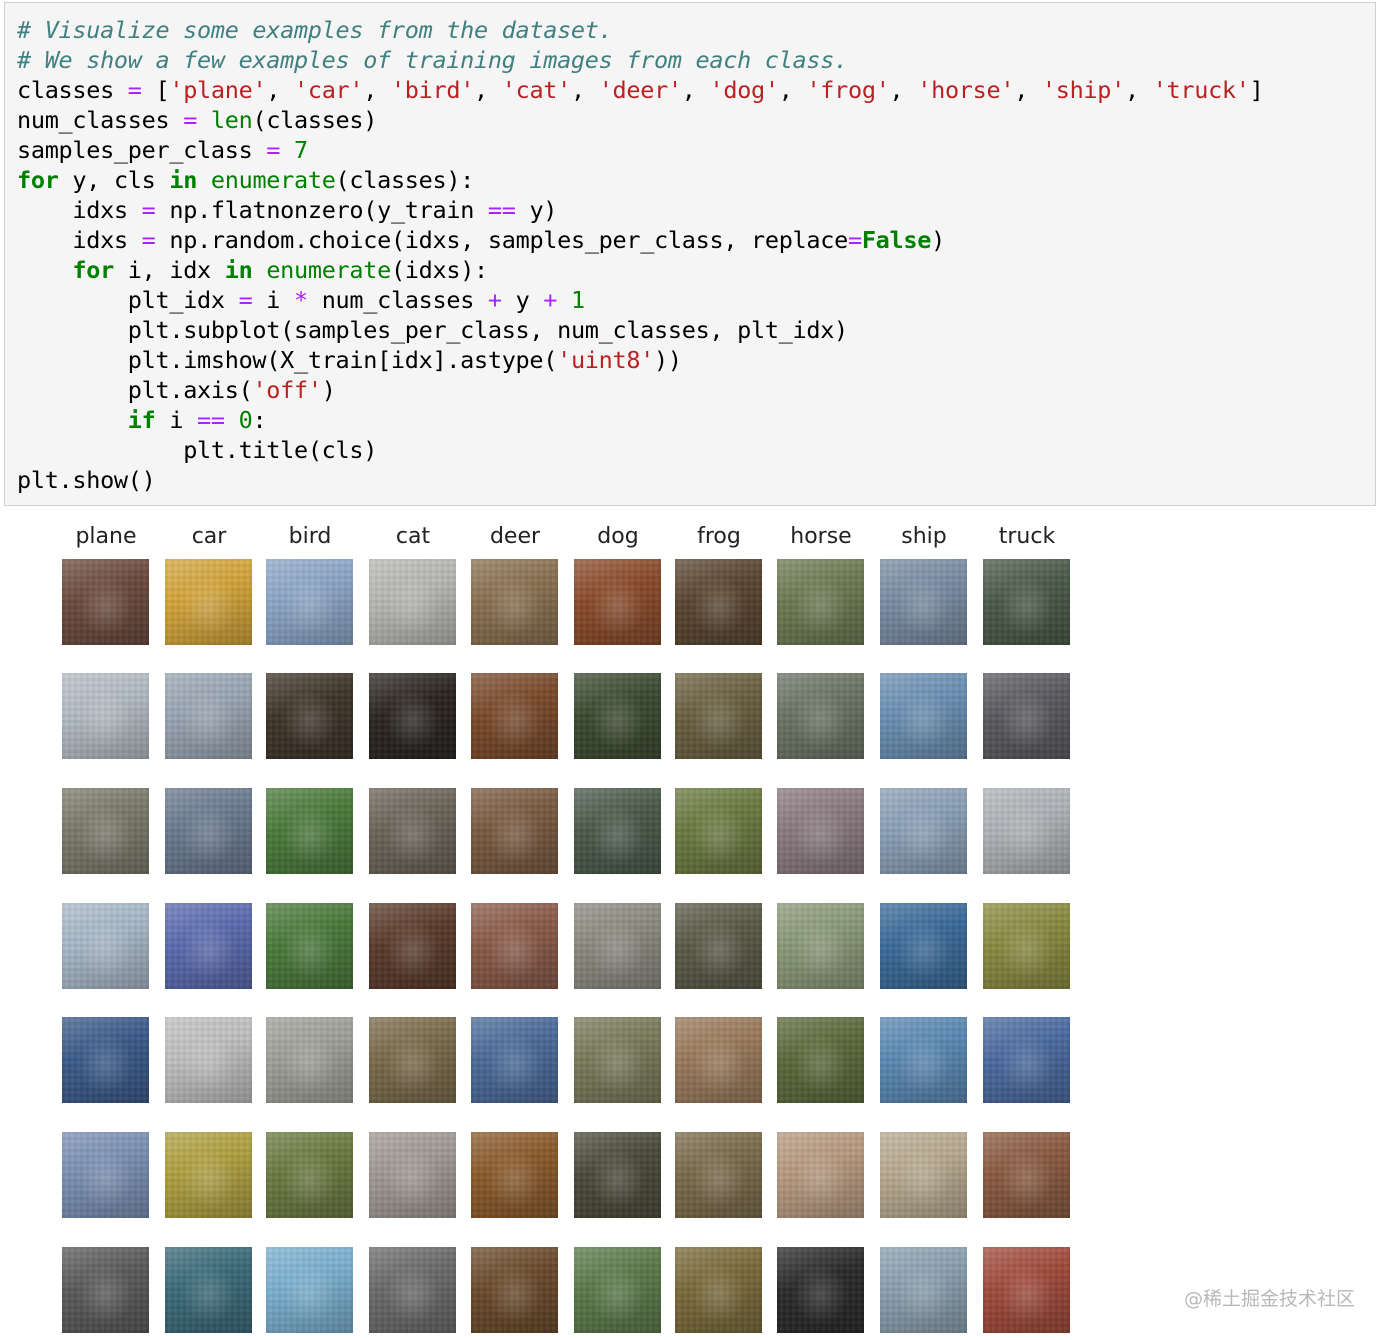  Describe the element at coordinates (231, 120) in the screenshot. I see `code-builtin: len` at that location.